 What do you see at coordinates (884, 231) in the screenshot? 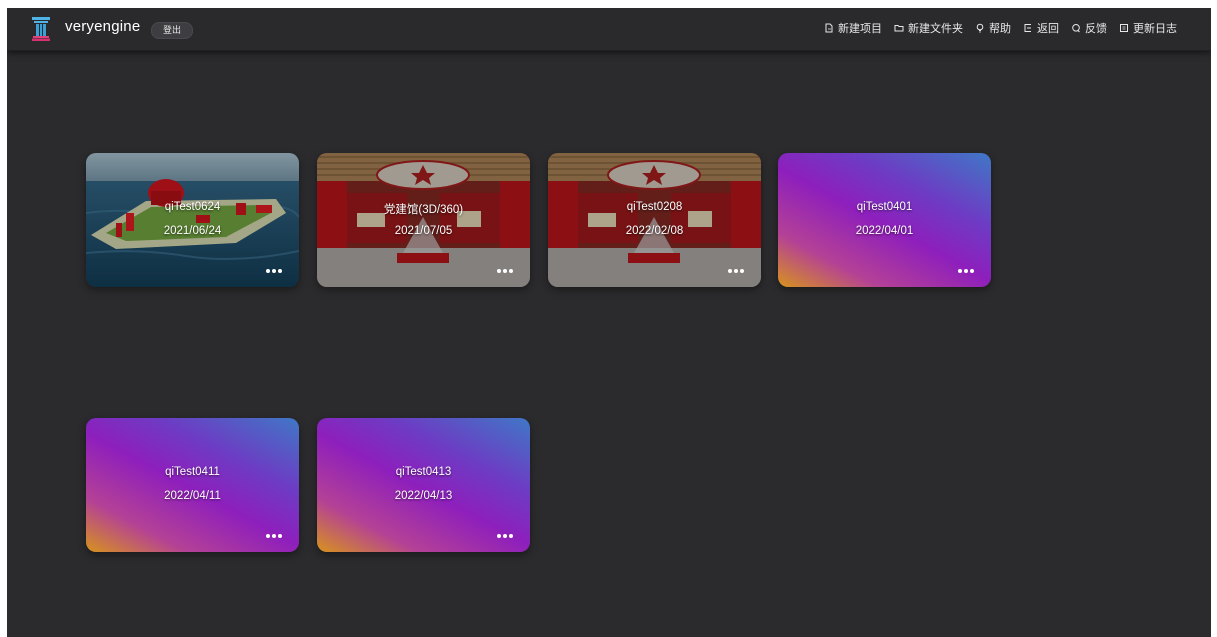
I see `project-date: 2022/04/01` at bounding box center [884, 231].